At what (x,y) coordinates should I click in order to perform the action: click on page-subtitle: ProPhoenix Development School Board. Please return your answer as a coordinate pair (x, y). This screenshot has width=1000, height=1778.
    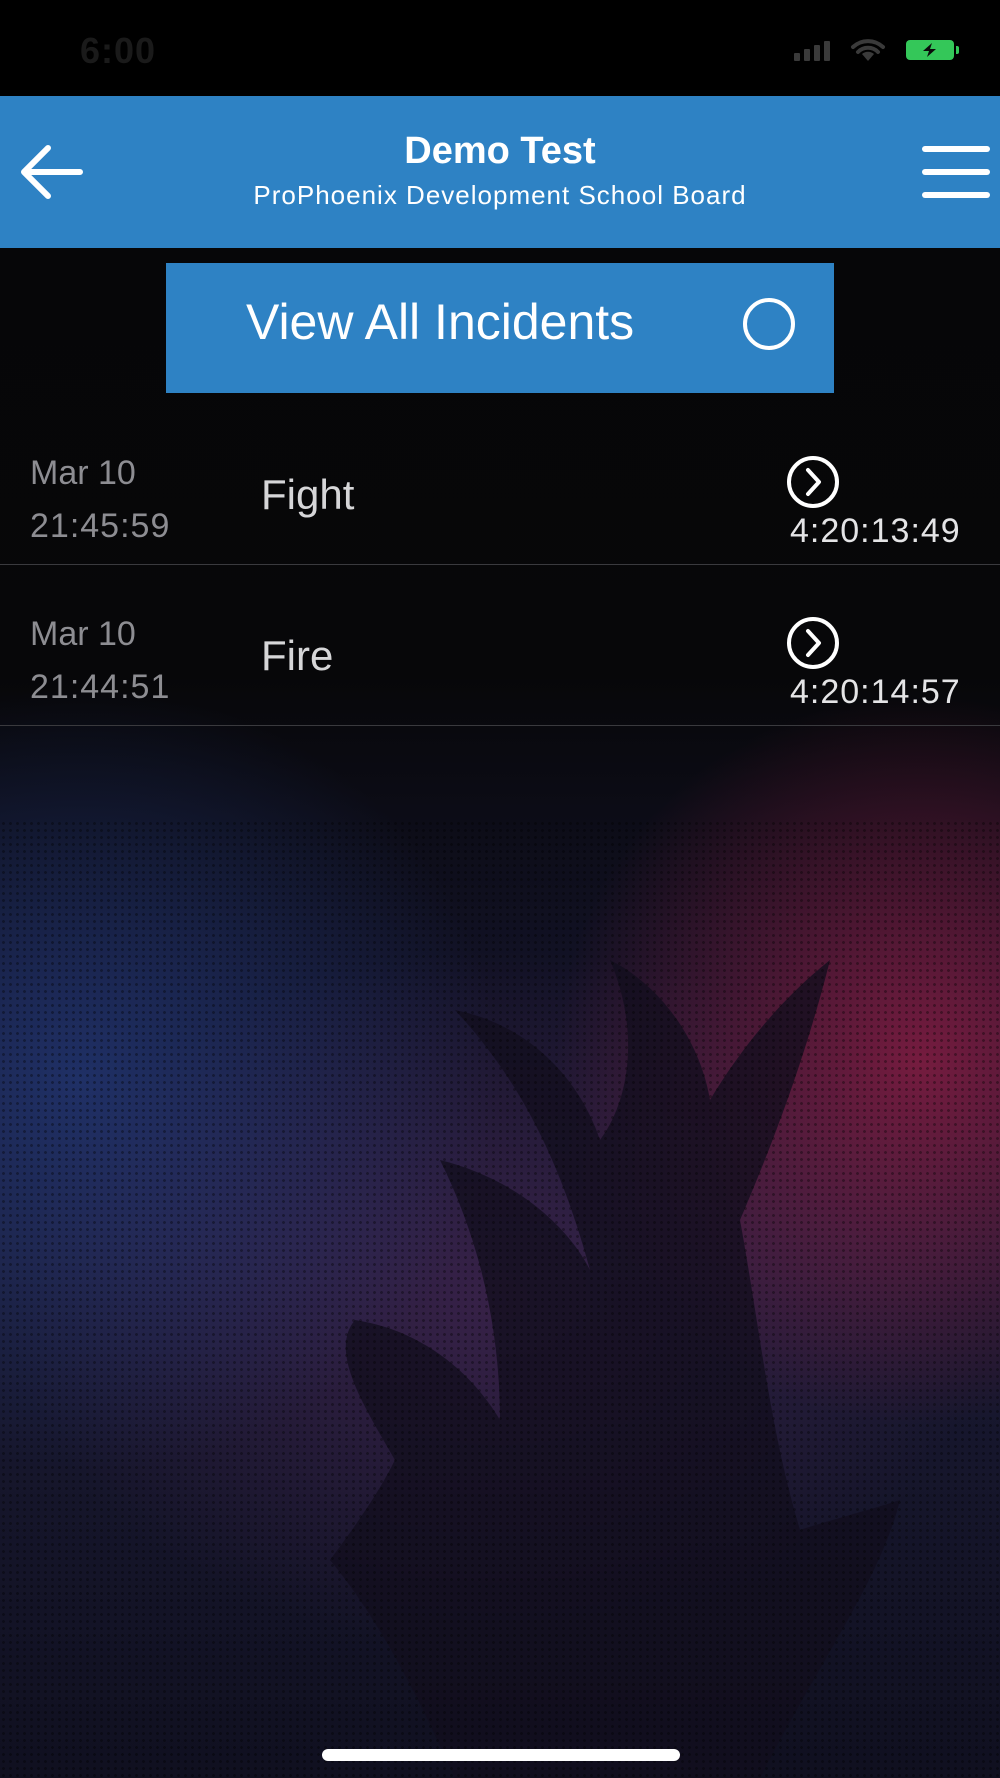
    Looking at the image, I should click on (500, 195).